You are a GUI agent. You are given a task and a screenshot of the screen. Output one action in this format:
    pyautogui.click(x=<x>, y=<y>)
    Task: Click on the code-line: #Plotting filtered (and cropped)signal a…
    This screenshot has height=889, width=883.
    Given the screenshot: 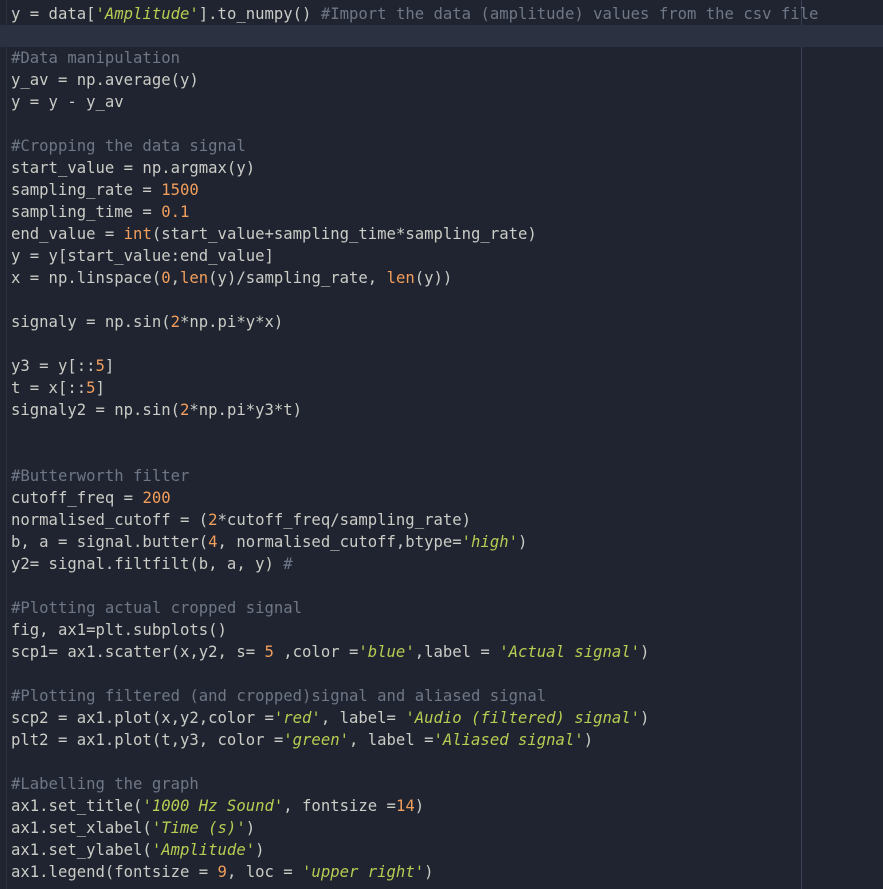 What is the action you would take?
    pyautogui.click(x=447, y=696)
    